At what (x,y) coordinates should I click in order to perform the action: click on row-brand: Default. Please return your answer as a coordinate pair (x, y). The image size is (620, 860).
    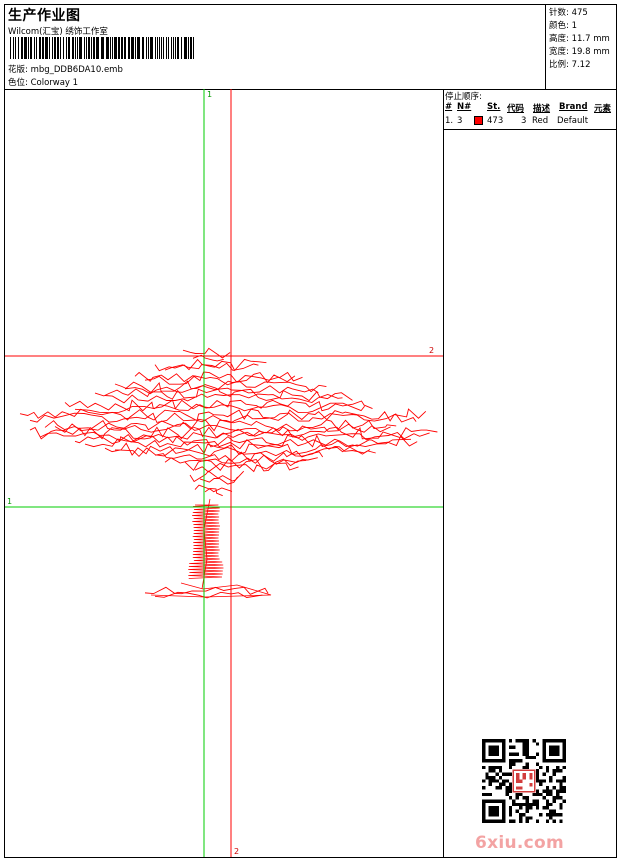
    Looking at the image, I should click on (573, 121).